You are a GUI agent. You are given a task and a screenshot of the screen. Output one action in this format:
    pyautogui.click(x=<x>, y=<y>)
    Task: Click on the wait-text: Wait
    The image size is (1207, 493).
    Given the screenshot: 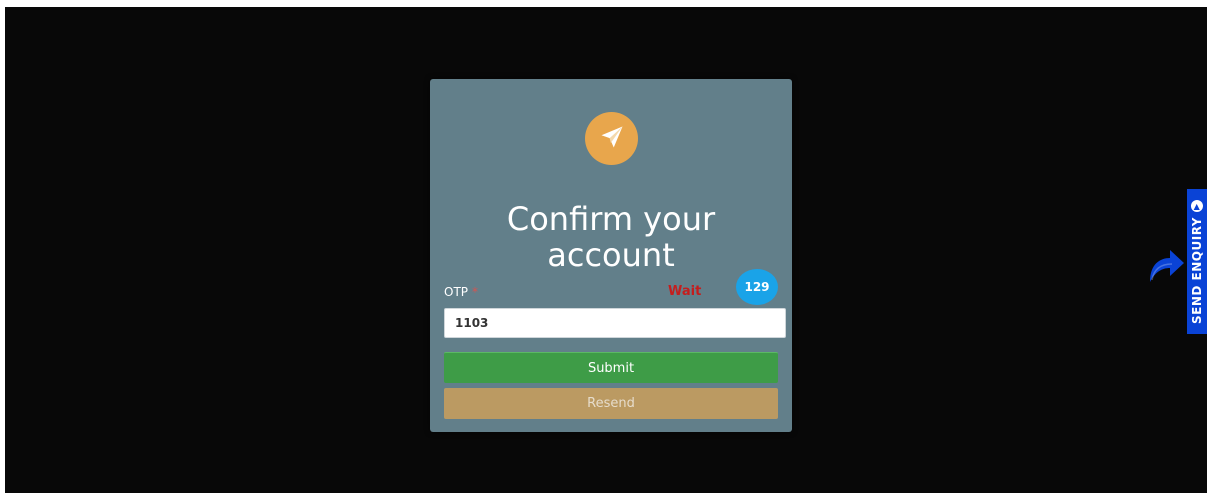 What is the action you would take?
    pyautogui.click(x=685, y=291)
    